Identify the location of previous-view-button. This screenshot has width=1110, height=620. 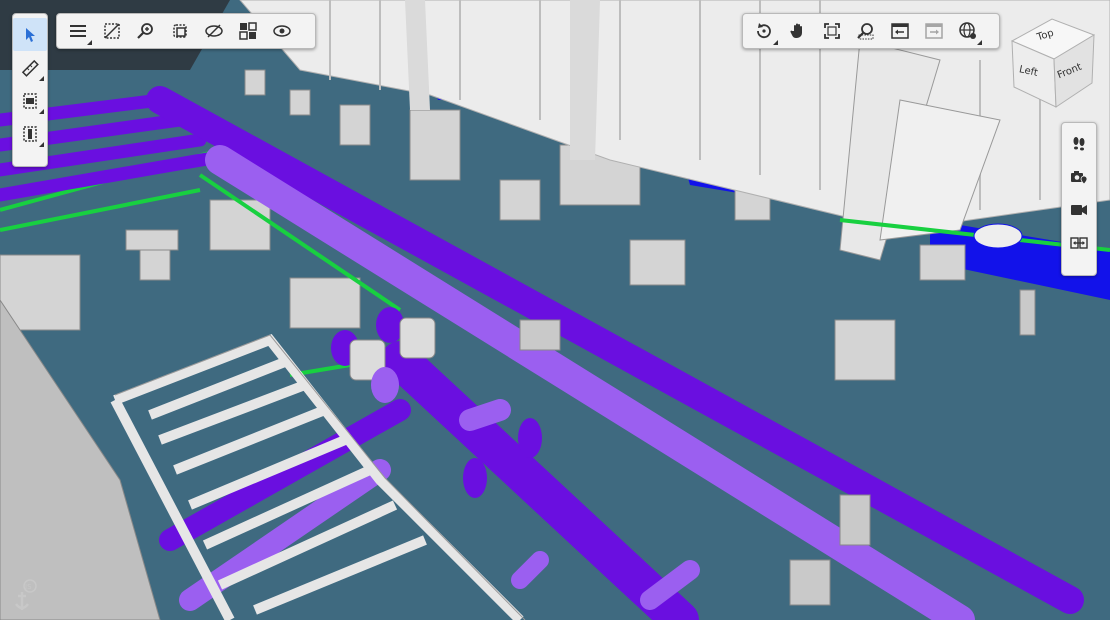
(900, 31).